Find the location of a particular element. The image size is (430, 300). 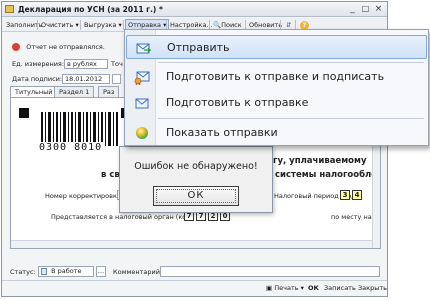

barcode-number: 0300 8010 is located at coordinates (71, 147).